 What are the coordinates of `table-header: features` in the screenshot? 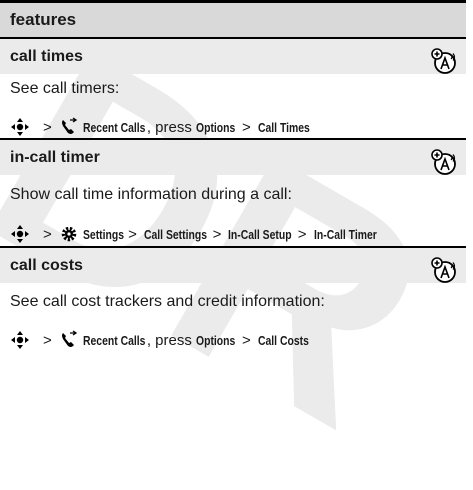 It's located at (233, 18).